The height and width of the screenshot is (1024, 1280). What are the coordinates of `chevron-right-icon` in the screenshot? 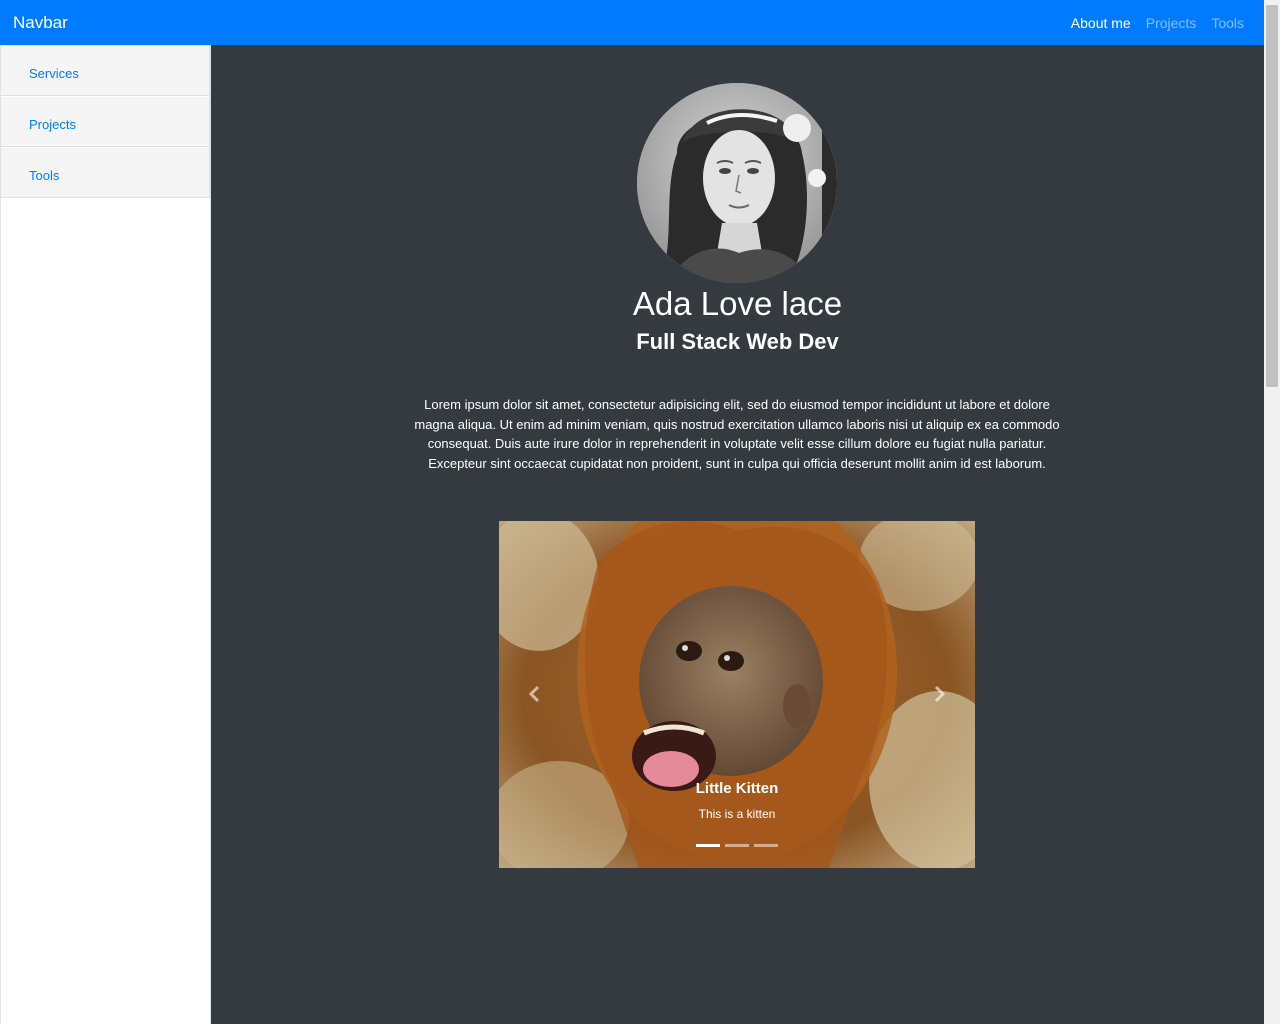 It's located at (940, 694).